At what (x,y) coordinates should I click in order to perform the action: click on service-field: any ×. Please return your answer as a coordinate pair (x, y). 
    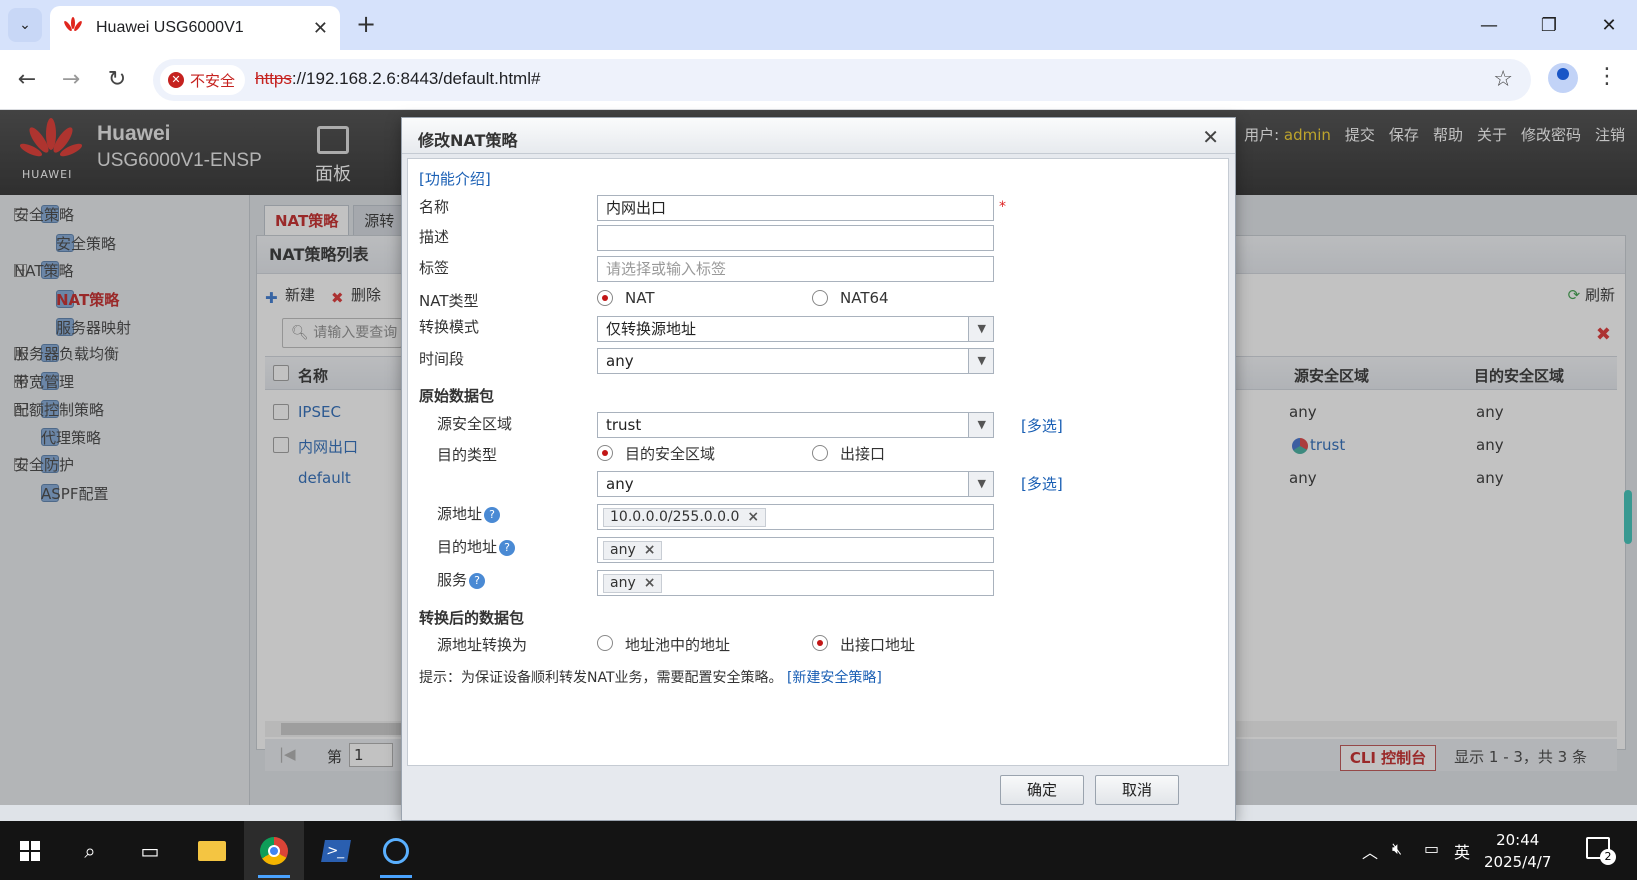
    Looking at the image, I should click on (795, 583).